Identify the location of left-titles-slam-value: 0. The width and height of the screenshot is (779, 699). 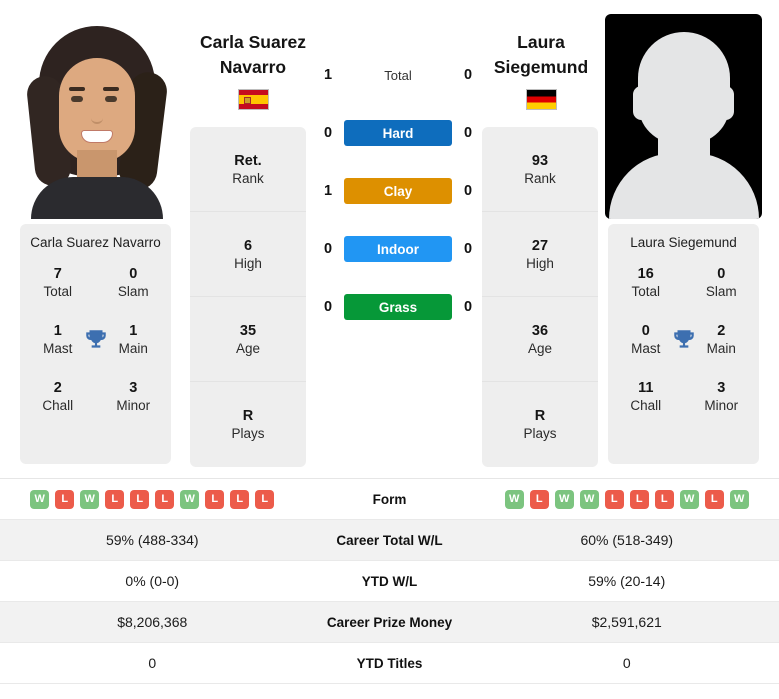
(133, 274).